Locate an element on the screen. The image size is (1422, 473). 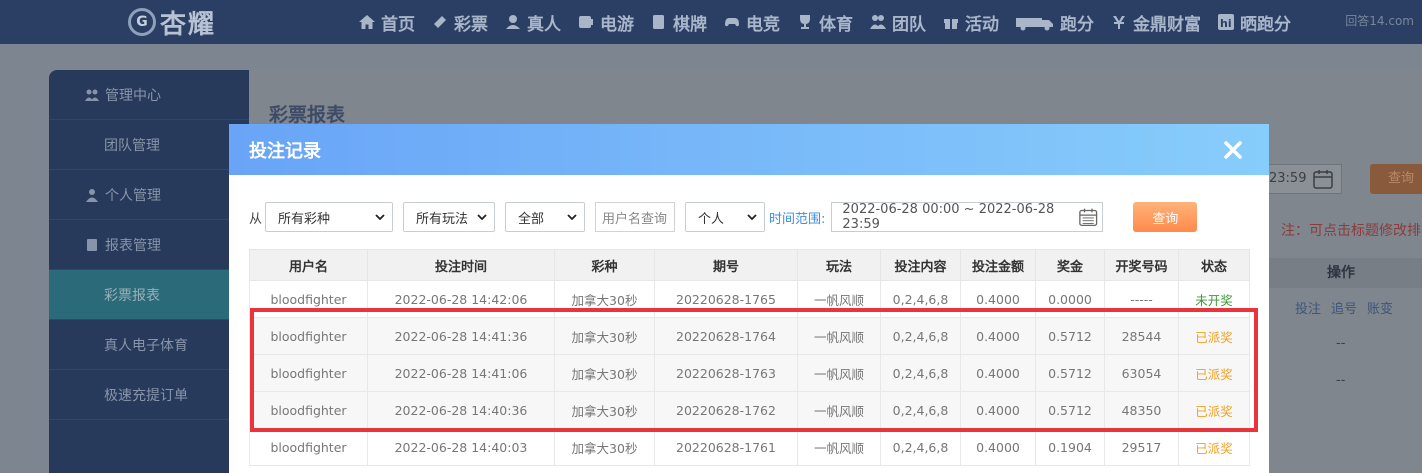
nav-item: 团队 is located at coordinates (897, 22).